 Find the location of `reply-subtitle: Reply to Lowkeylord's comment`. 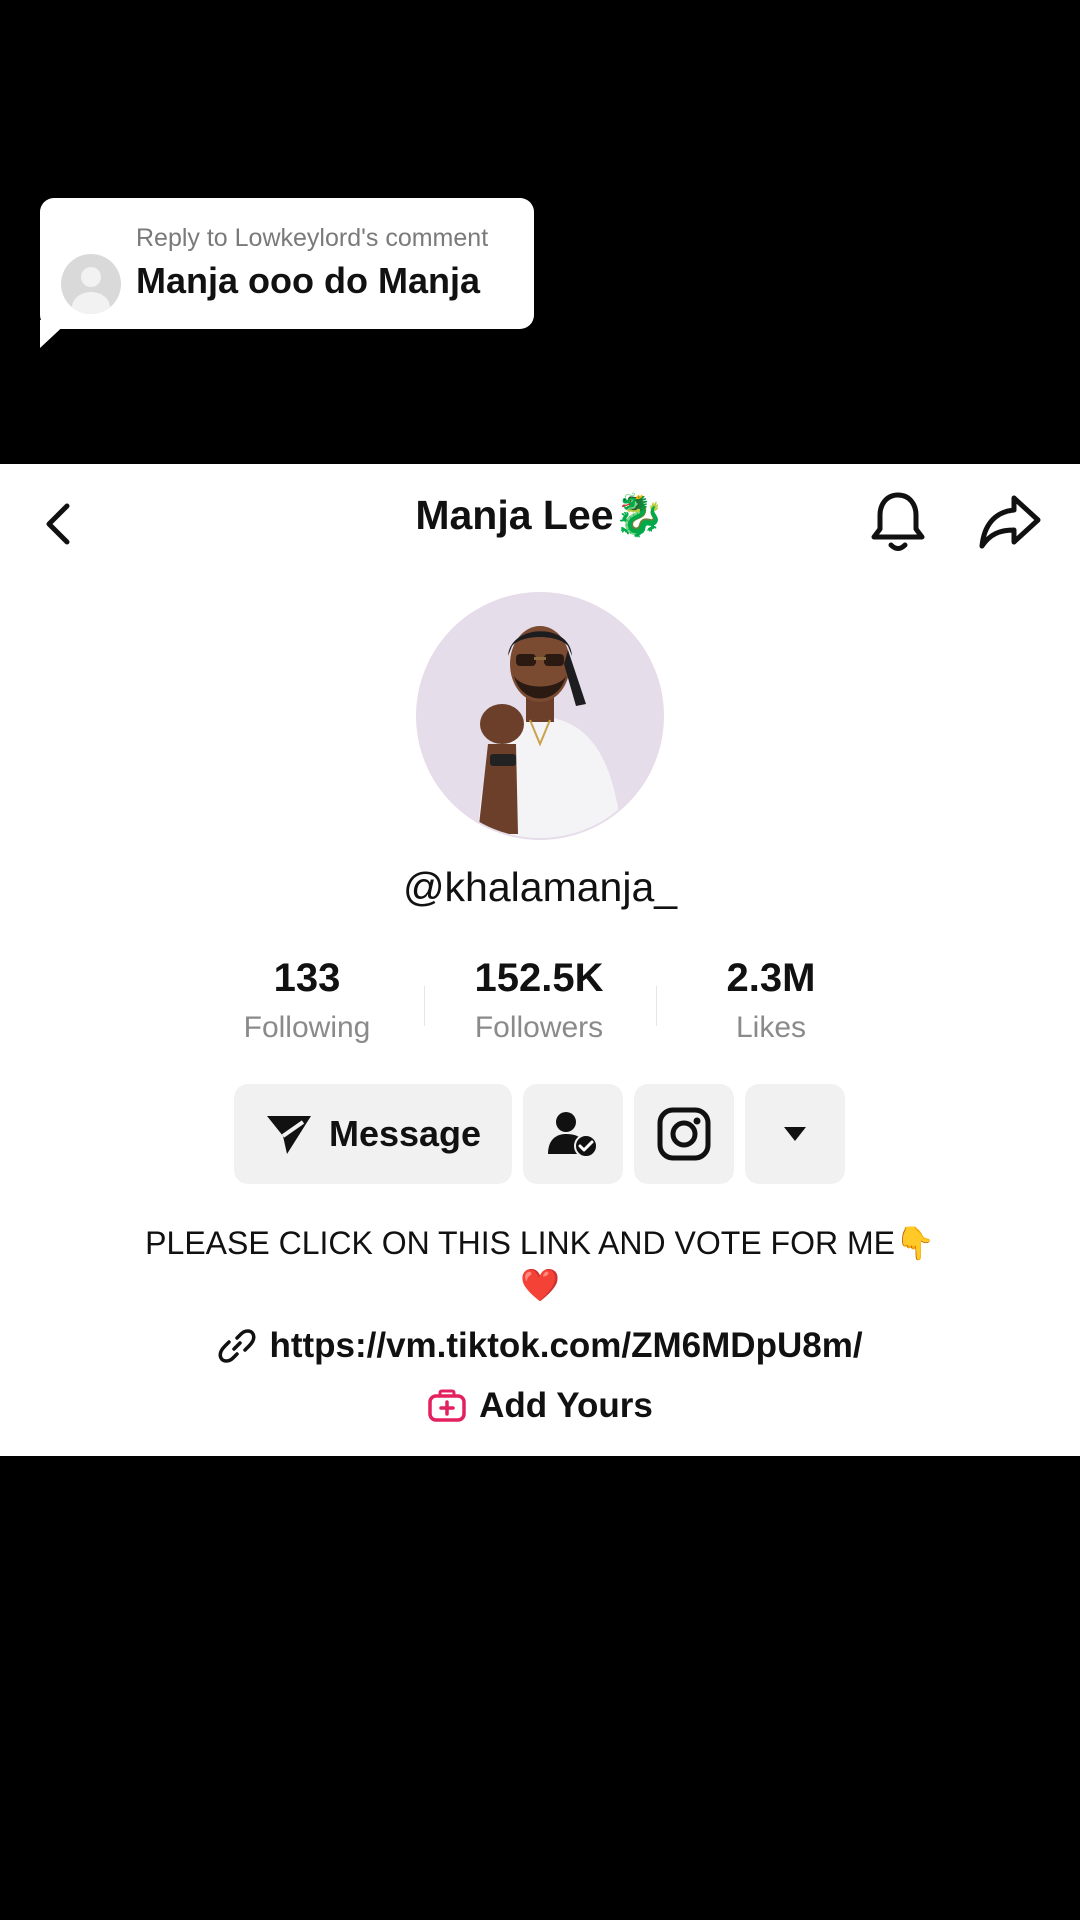

reply-subtitle: Reply to Lowkeylord's comment is located at coordinates (312, 238).